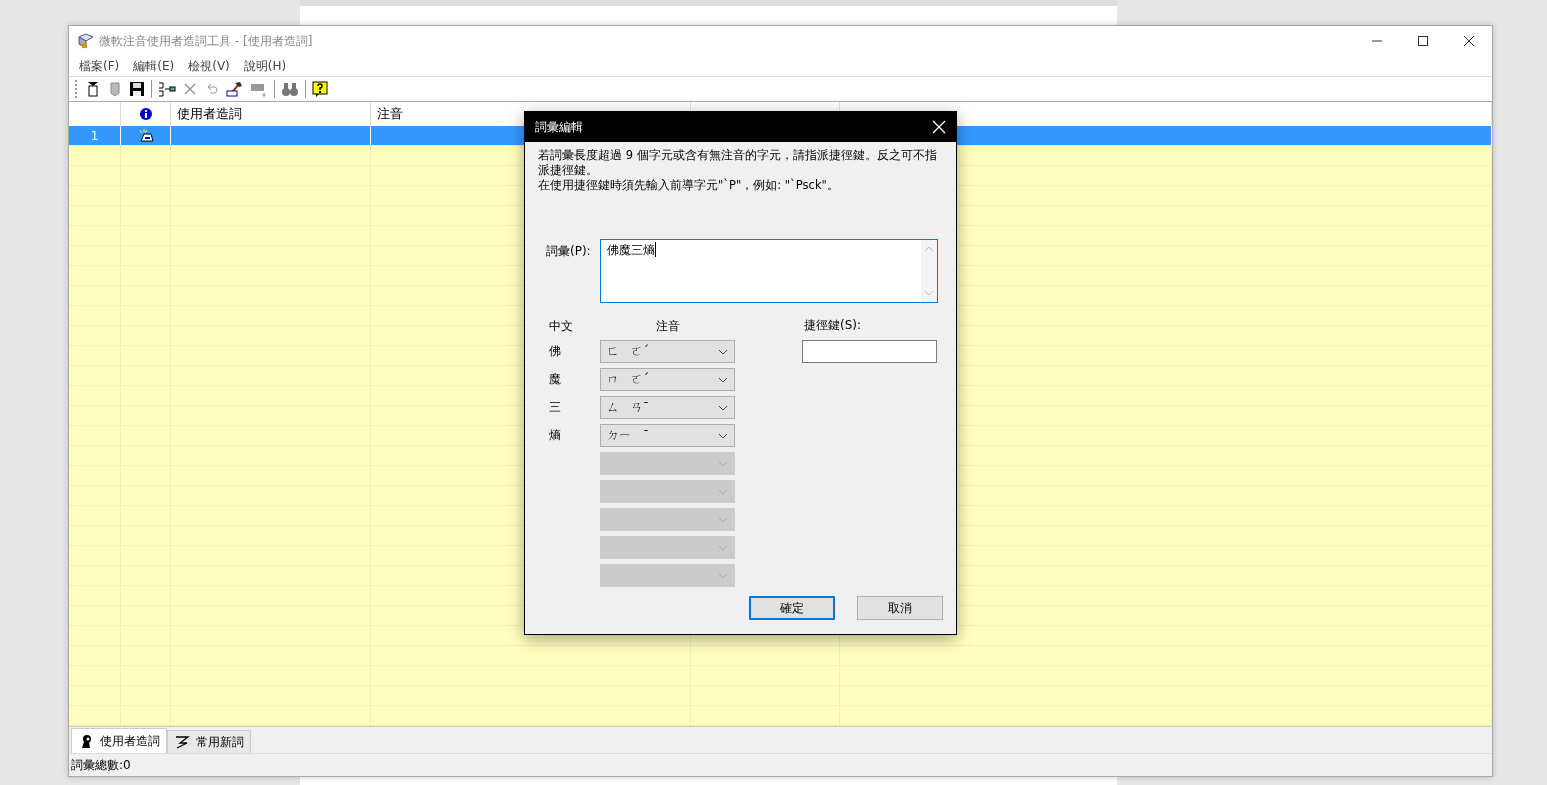 This screenshot has width=1547, height=785. Describe the element at coordinates (145, 114) in the screenshot. I see `info-icon` at that location.